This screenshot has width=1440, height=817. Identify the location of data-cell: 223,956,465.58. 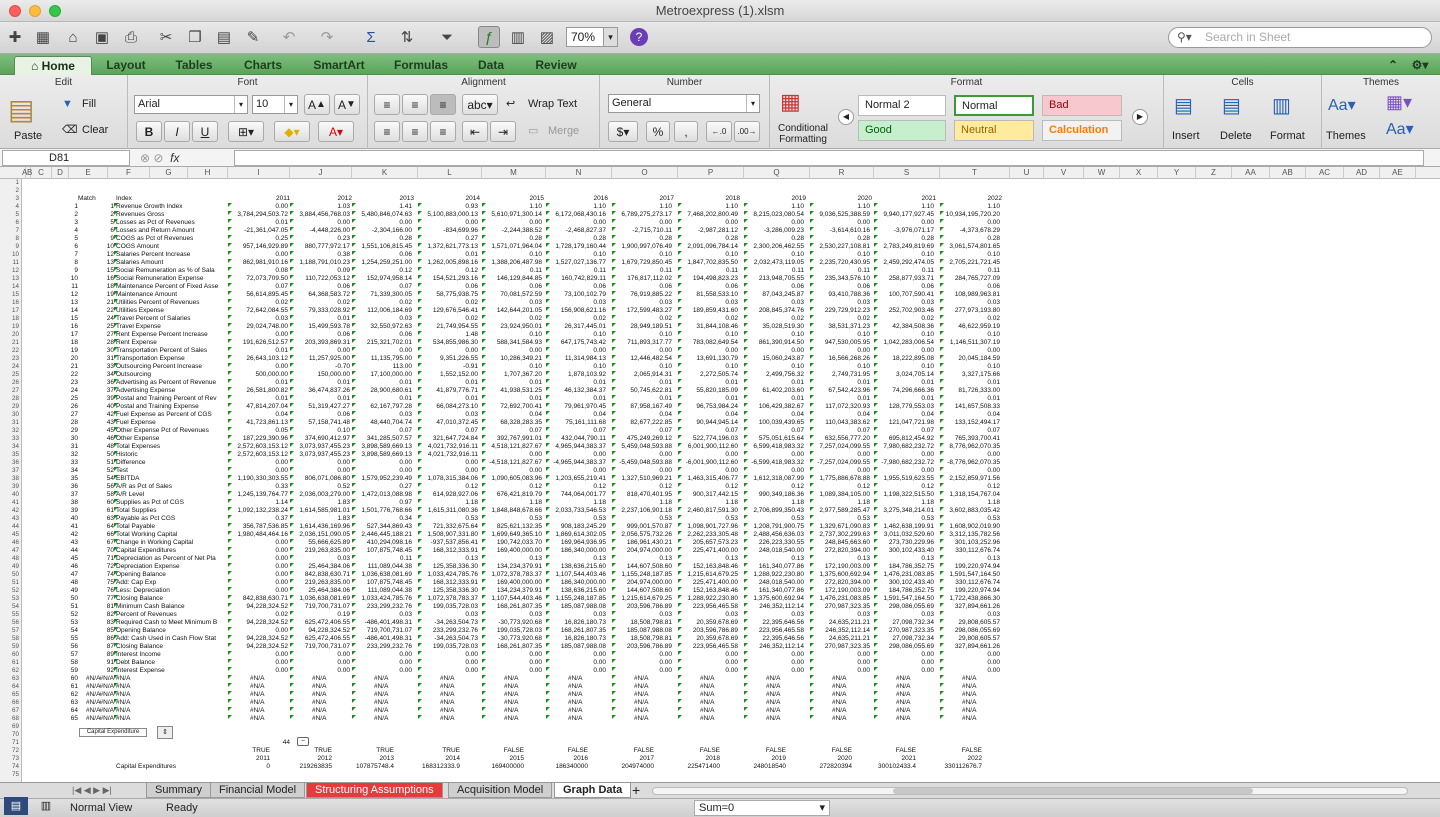
(708, 647).